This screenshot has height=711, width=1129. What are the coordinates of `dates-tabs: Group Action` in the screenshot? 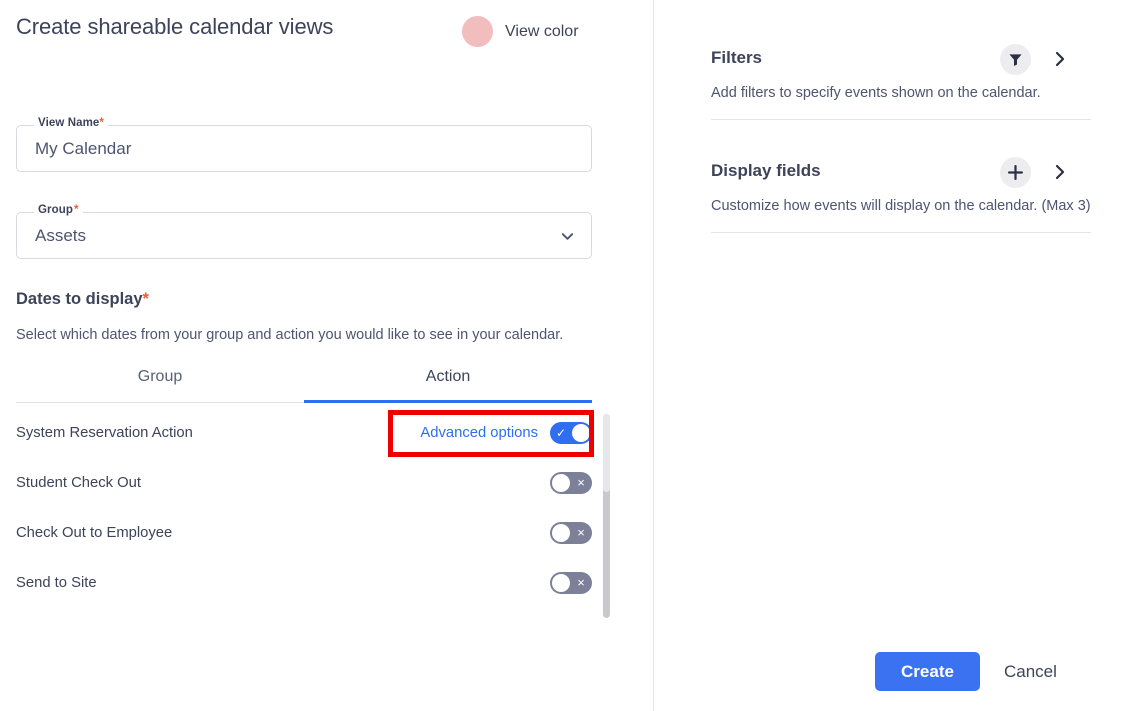 It's located at (304, 386).